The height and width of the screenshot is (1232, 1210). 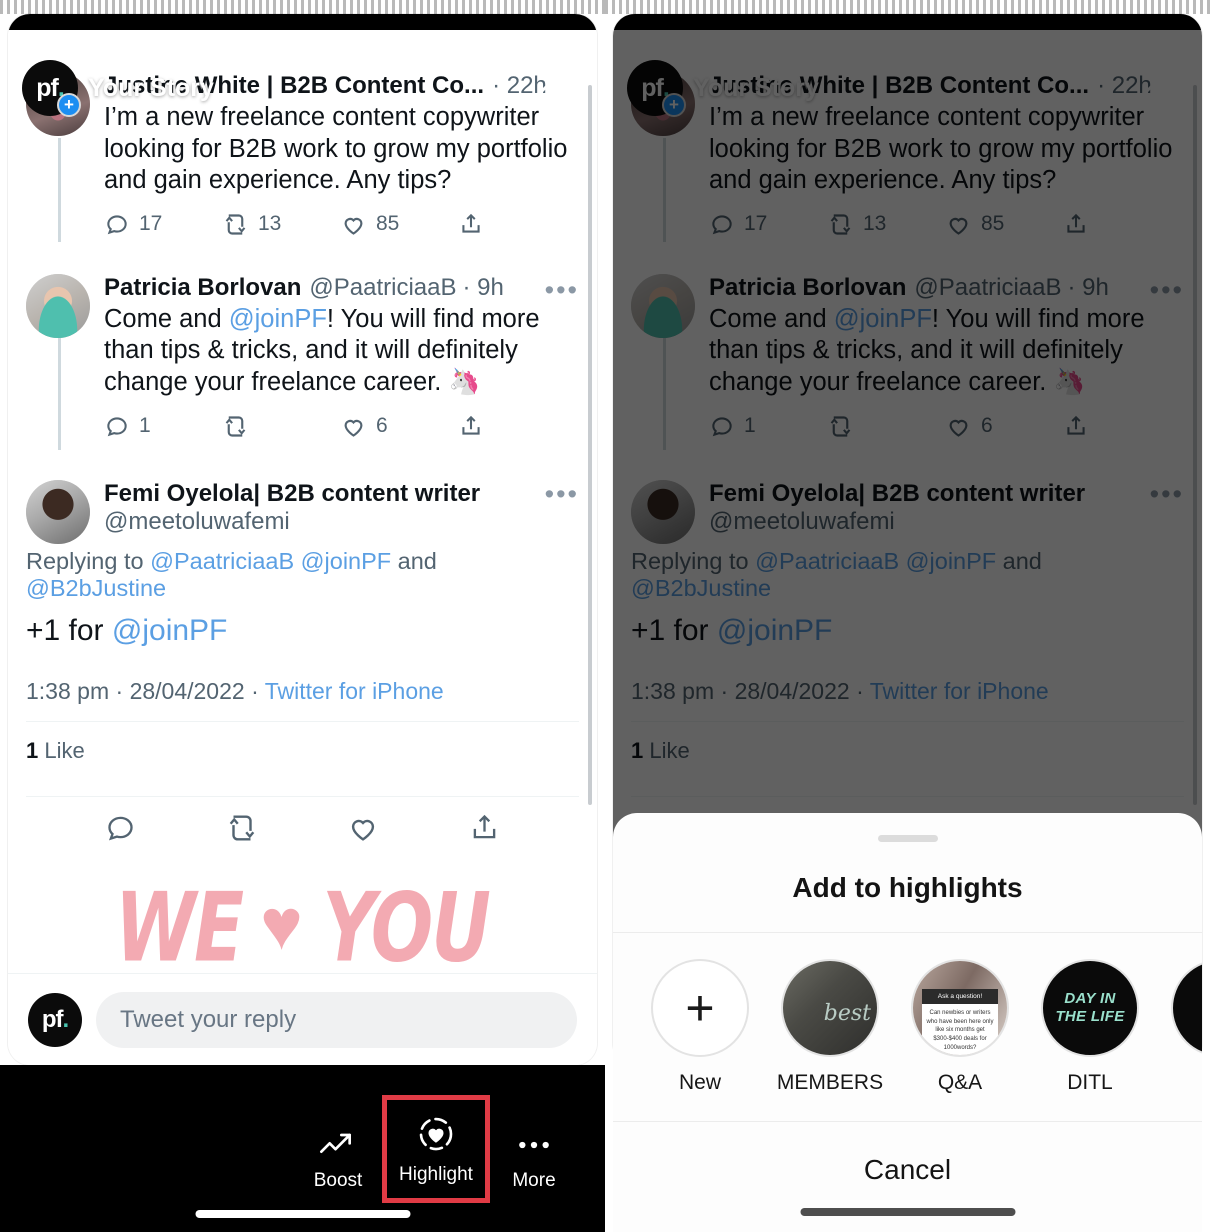 I want to click on boost-button: Boost, so click(x=338, y=1158).